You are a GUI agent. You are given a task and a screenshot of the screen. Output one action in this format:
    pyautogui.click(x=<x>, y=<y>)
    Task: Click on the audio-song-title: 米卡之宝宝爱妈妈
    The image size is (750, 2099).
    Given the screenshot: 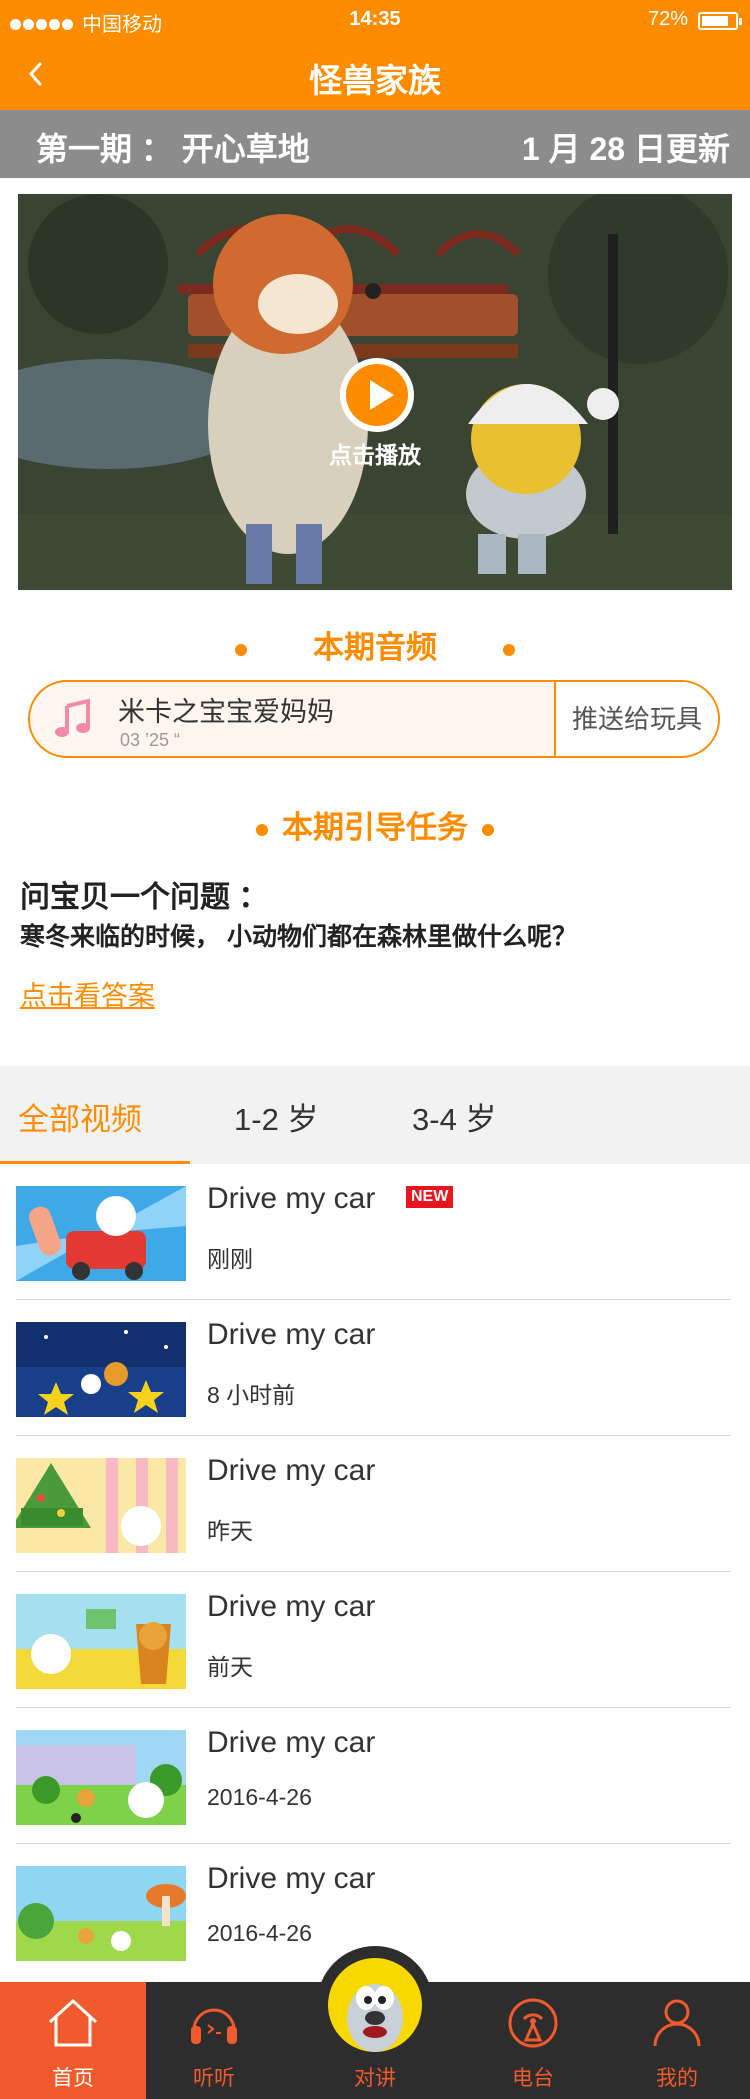 What is the action you would take?
    pyautogui.click(x=226, y=712)
    